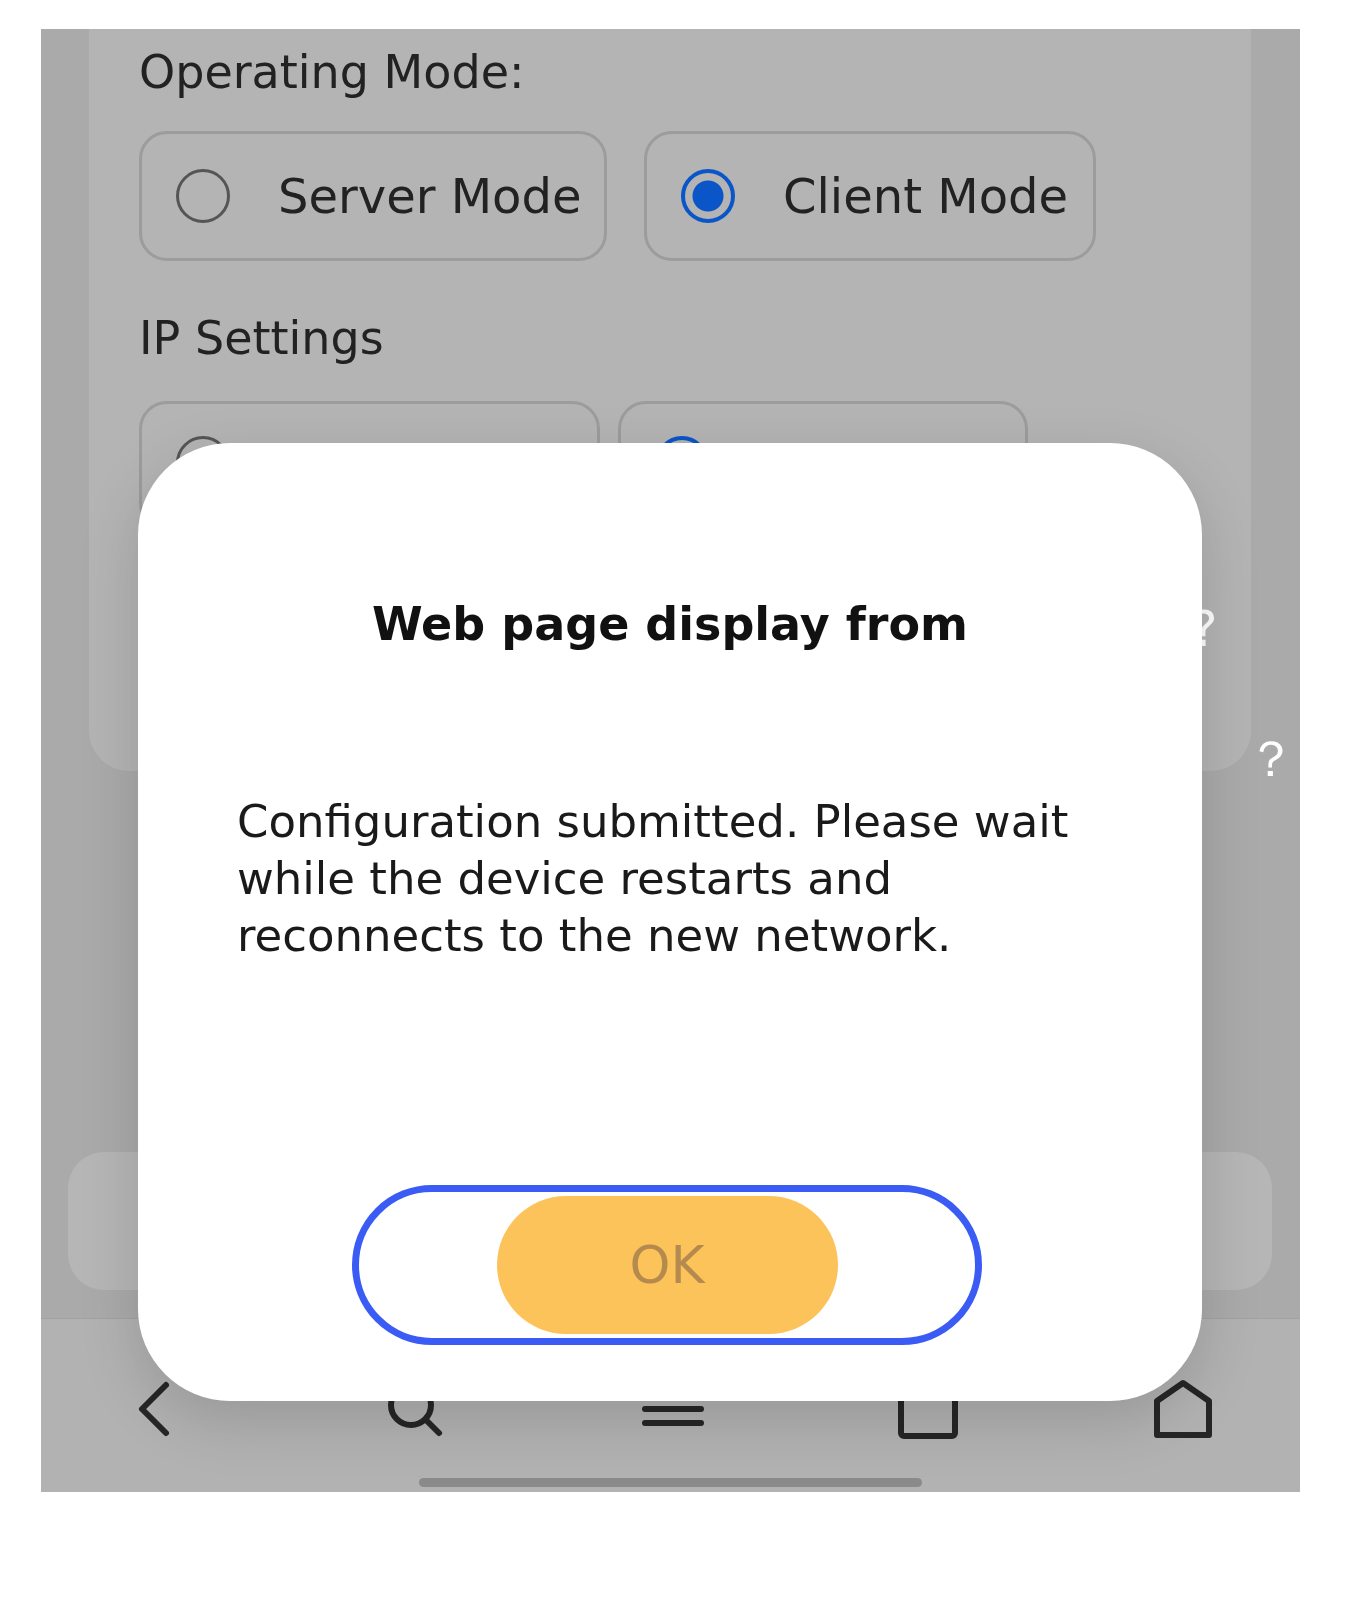 The width and height of the screenshot is (1350, 1602). Describe the element at coordinates (870, 196) in the screenshot. I see `radio-option: Client Mode` at that location.